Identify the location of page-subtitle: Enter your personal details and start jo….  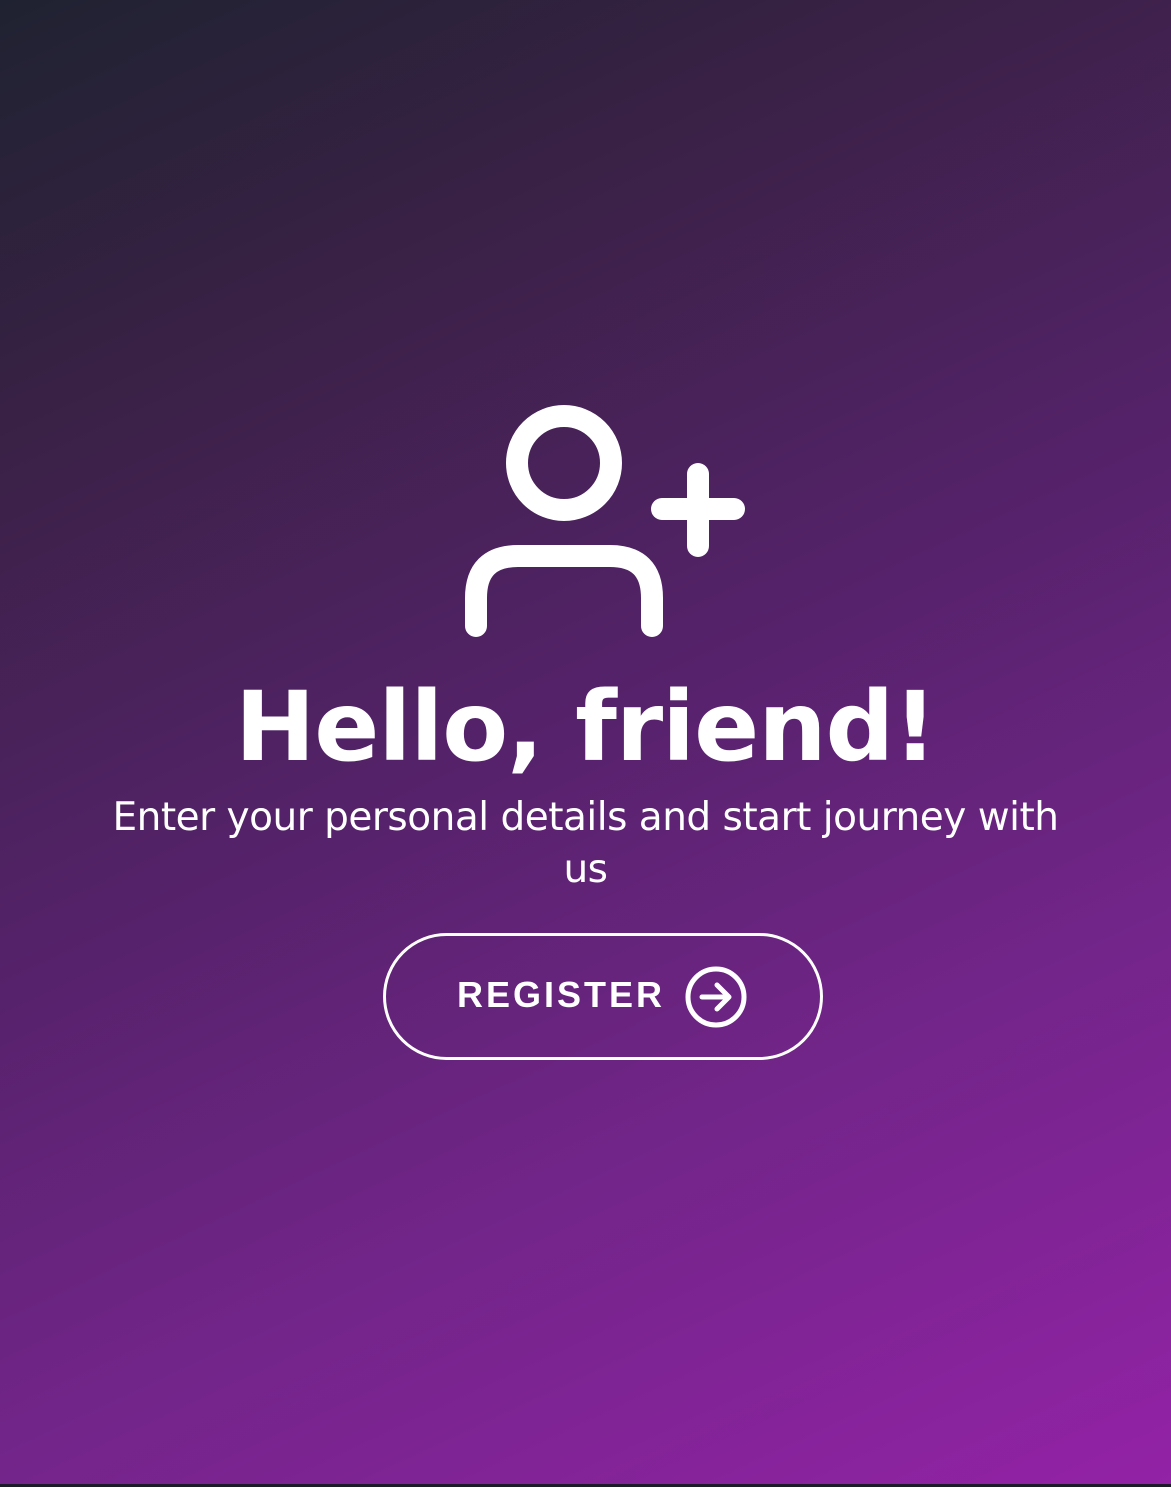
(585, 843).